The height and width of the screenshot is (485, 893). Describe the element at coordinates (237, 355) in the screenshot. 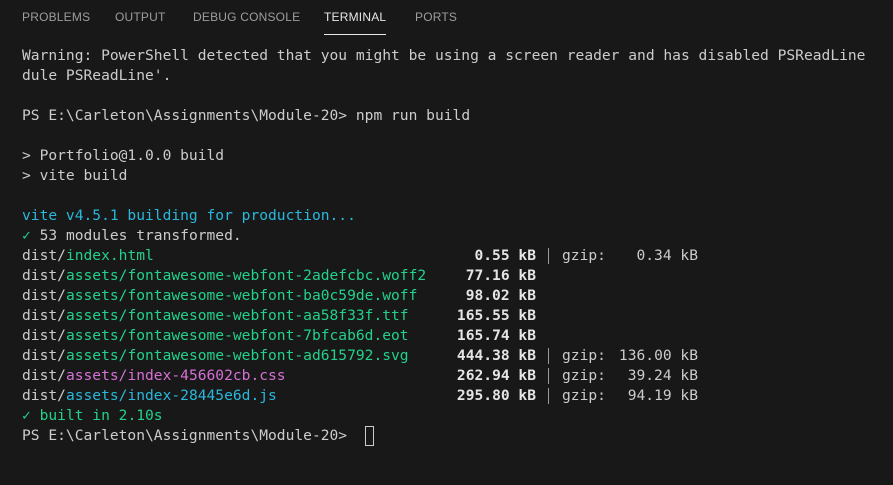

I see `output-file-path: assets/fontawesome-webfont-ad615792.svg` at that location.